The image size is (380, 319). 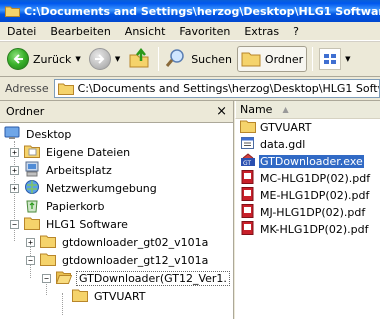 I want to click on tree-item-netzwerkumgebung: + Netzwerkumgebung, so click(x=84, y=188).